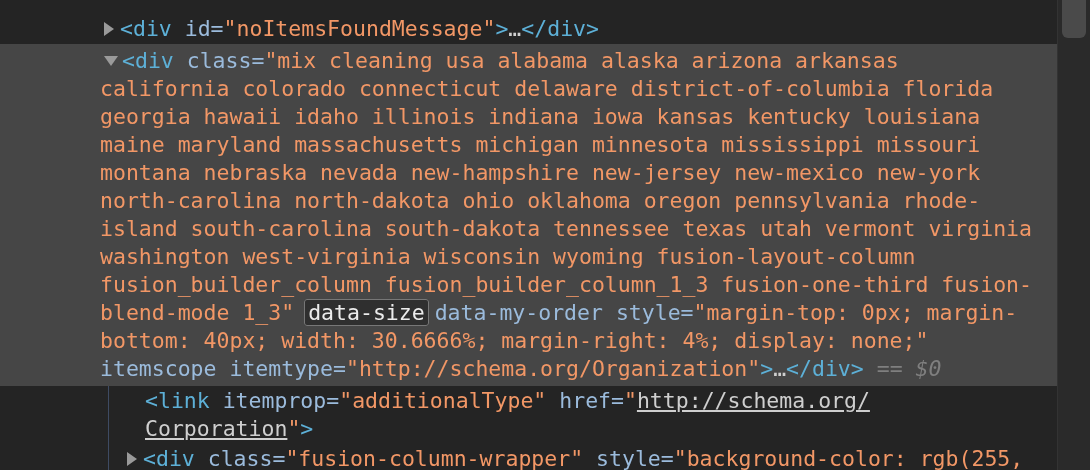 This screenshot has width=1090, height=470. What do you see at coordinates (1073, 235) in the screenshot?
I see `scrollbar` at bounding box center [1073, 235].